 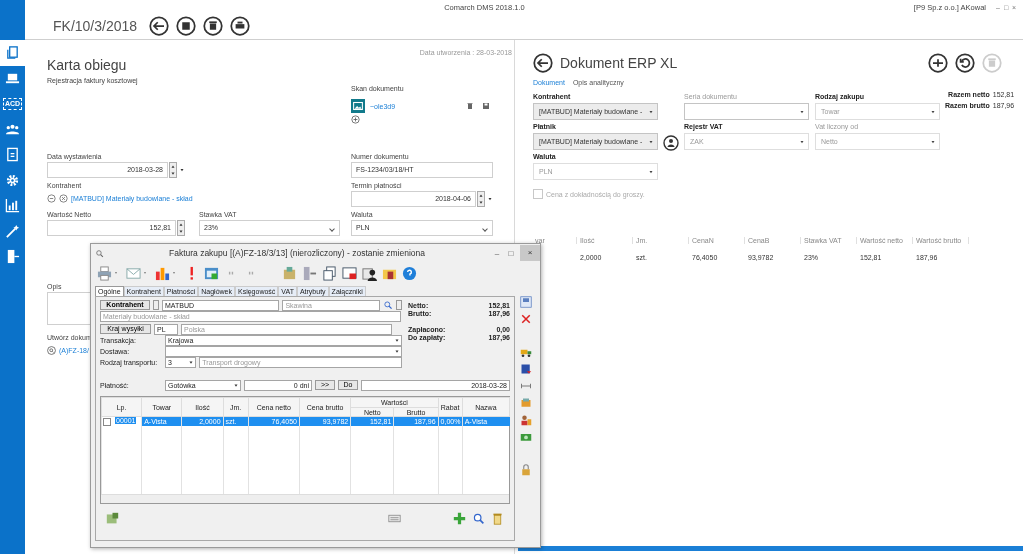 I want to click on minus-icon, so click(x=51, y=198).